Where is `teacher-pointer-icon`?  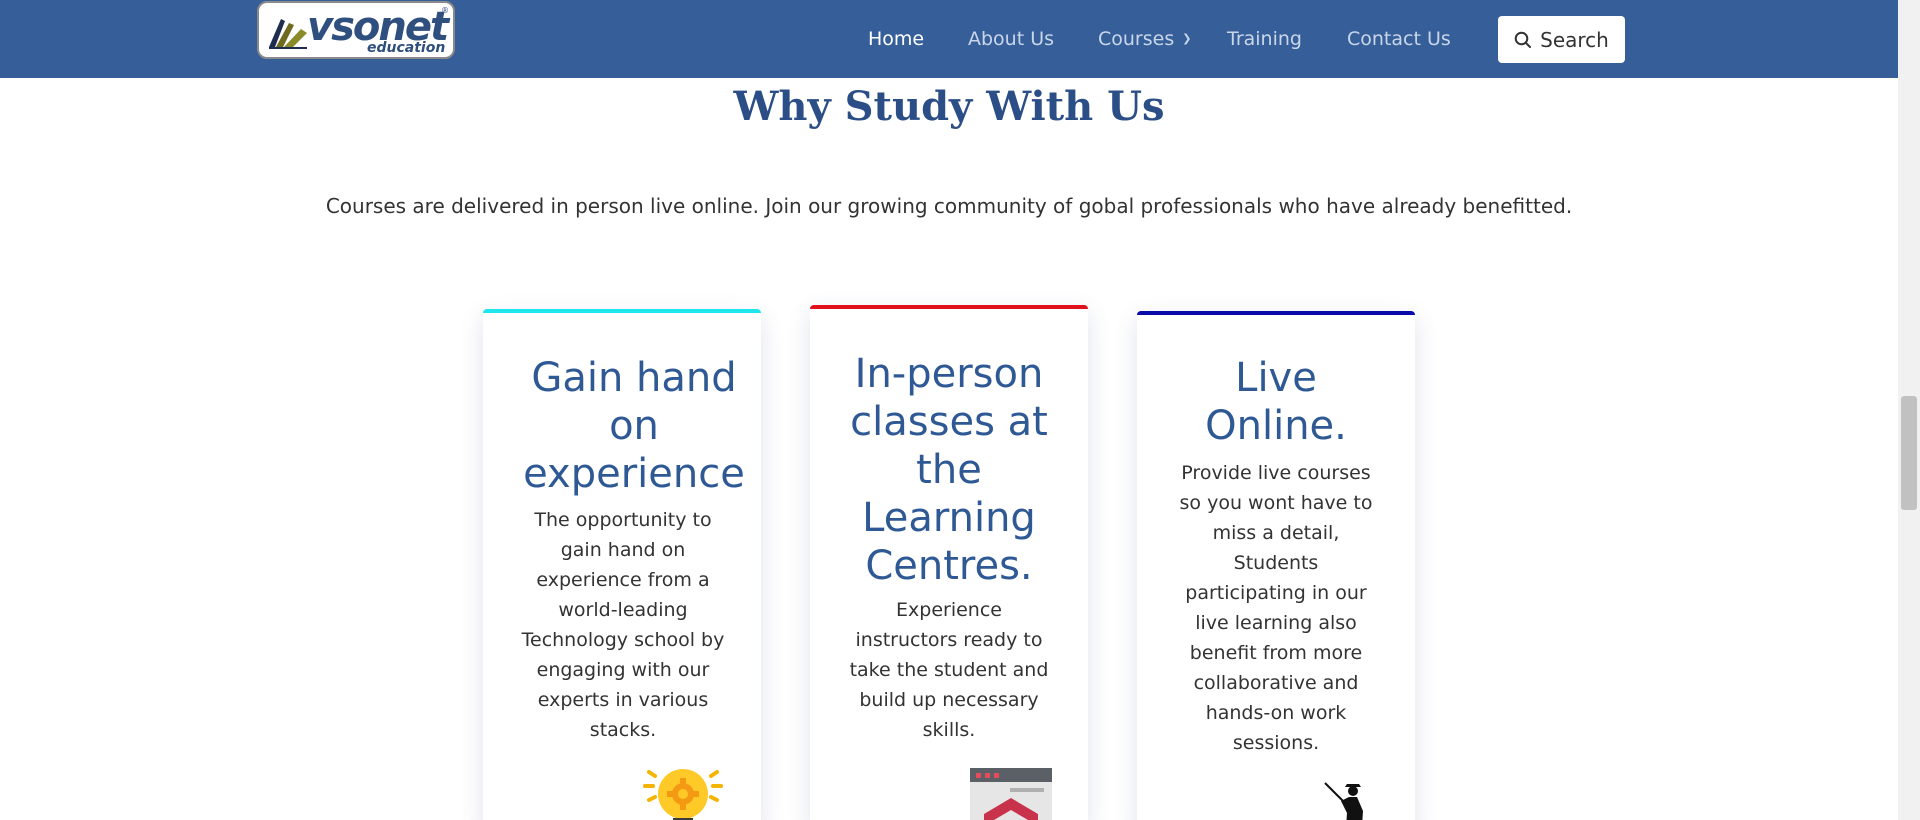 teacher-pointer-icon is located at coordinates (1343, 801).